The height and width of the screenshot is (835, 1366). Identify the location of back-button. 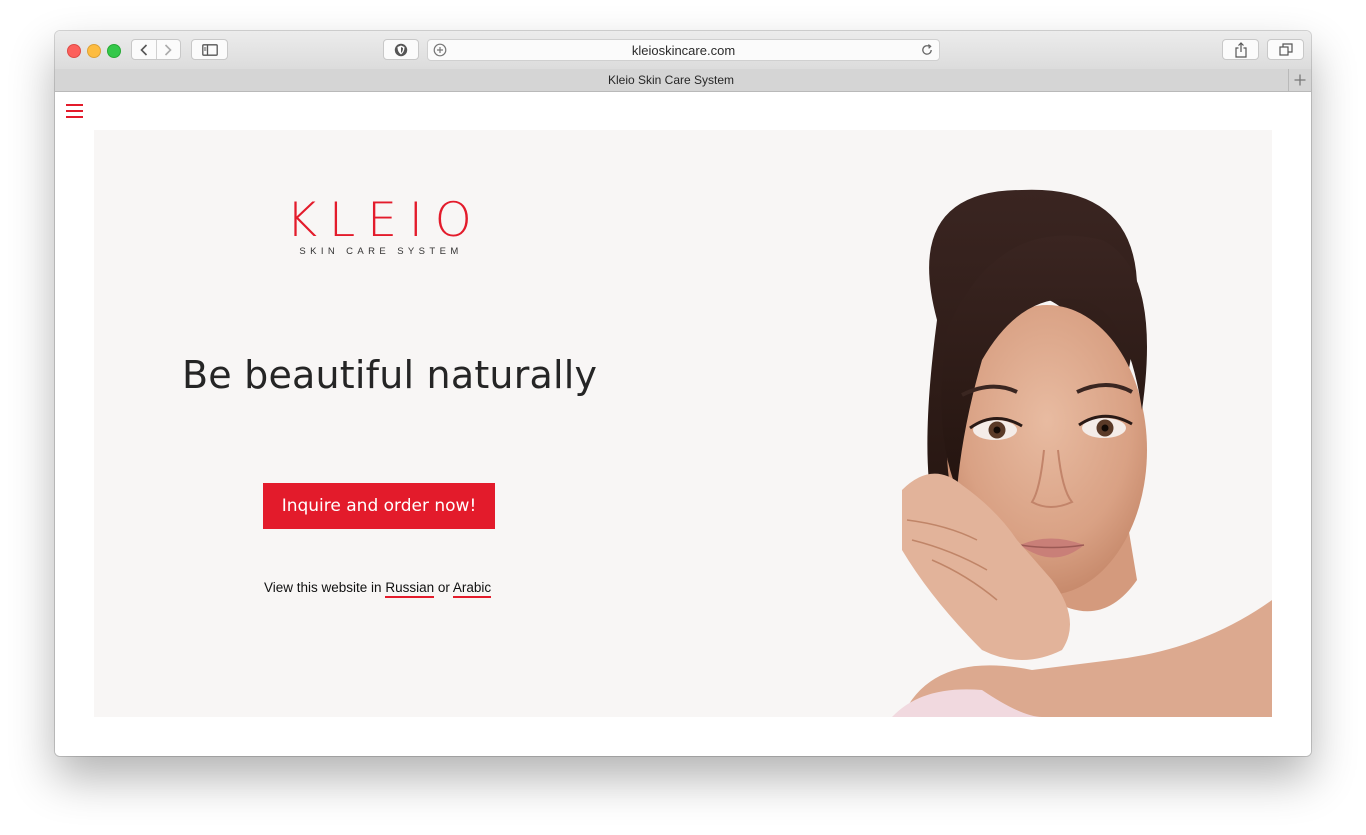
(144, 49).